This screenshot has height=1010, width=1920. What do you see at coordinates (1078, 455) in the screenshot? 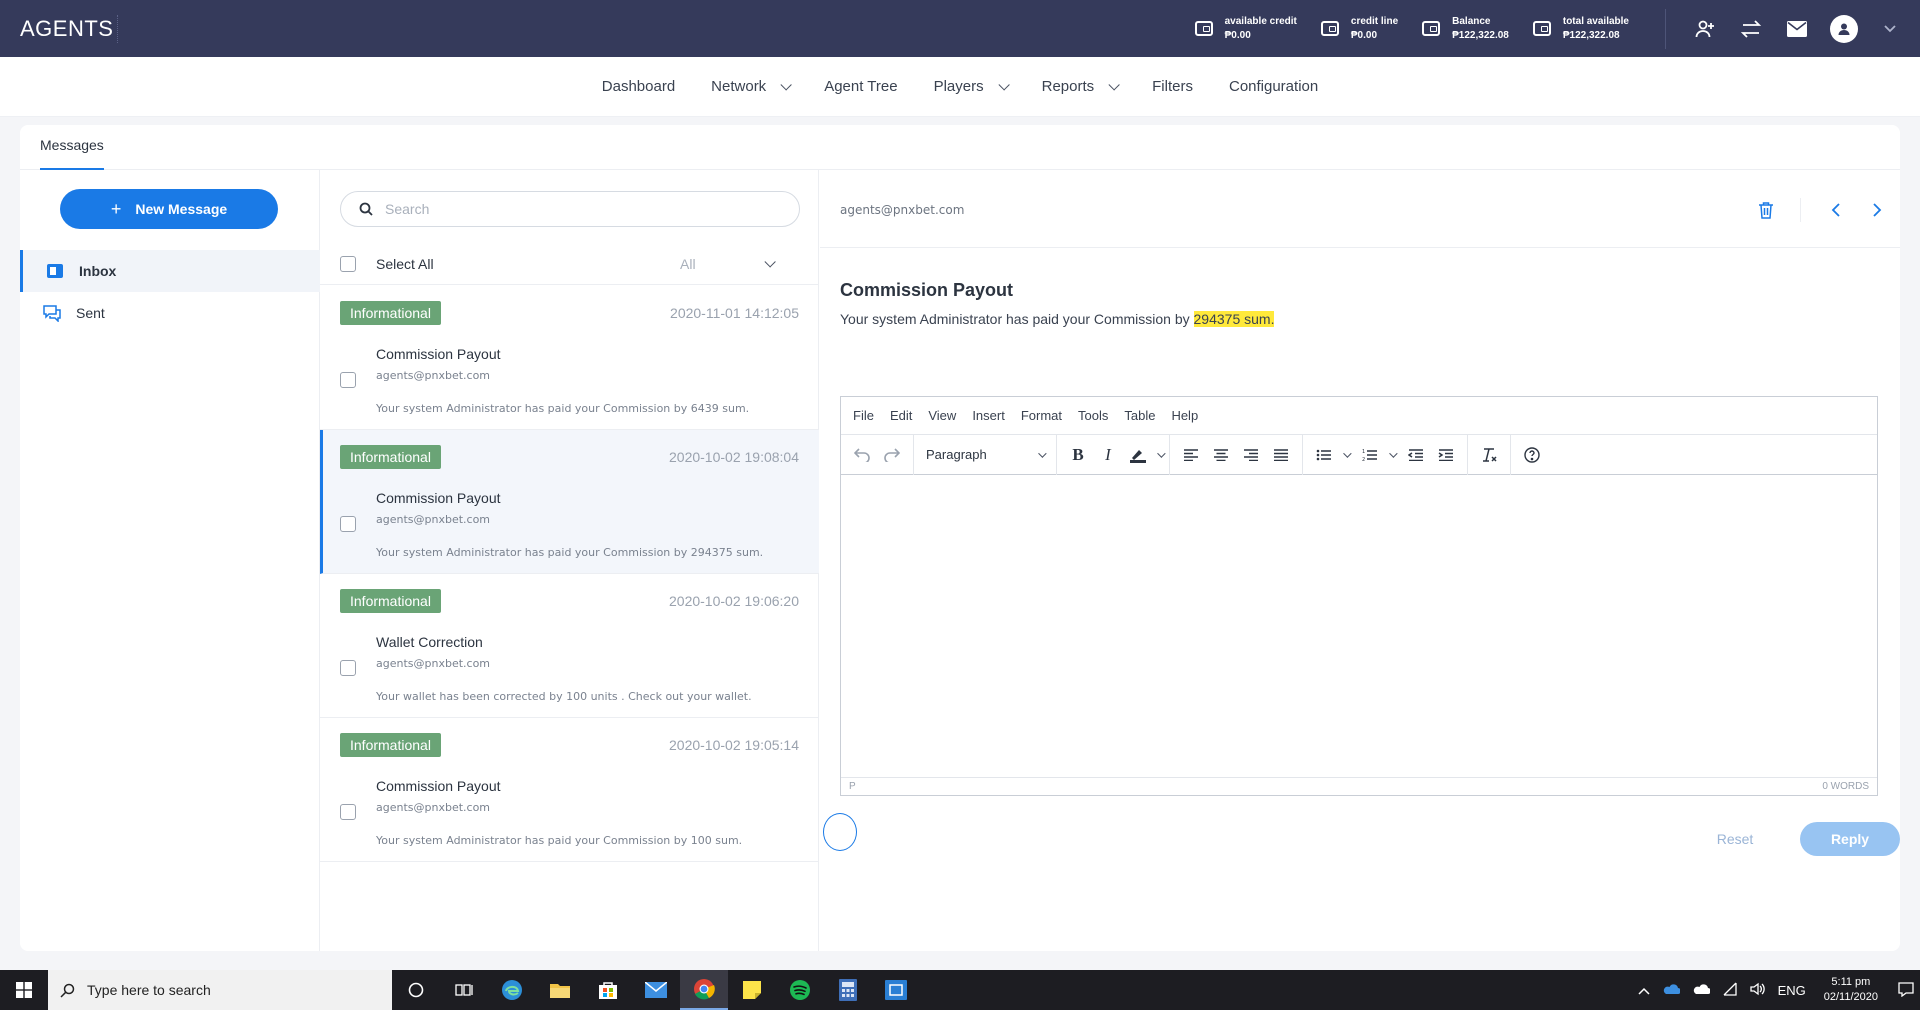
I see `bold-icon: B` at bounding box center [1078, 455].